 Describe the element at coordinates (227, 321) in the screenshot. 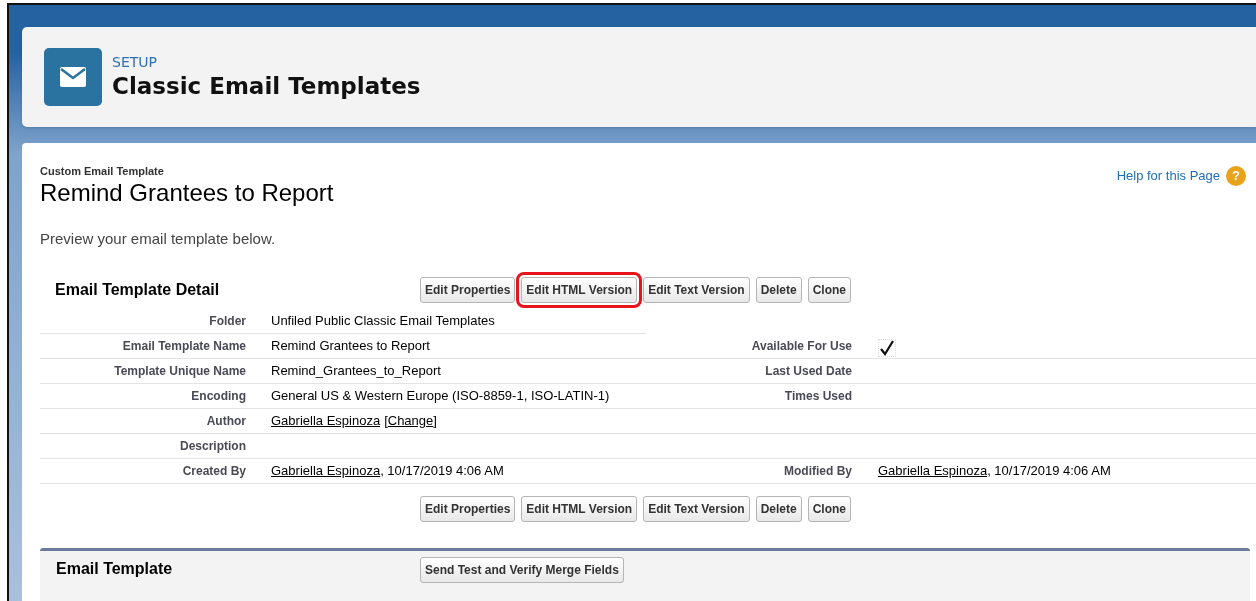

I see `field-label: Folder` at that location.